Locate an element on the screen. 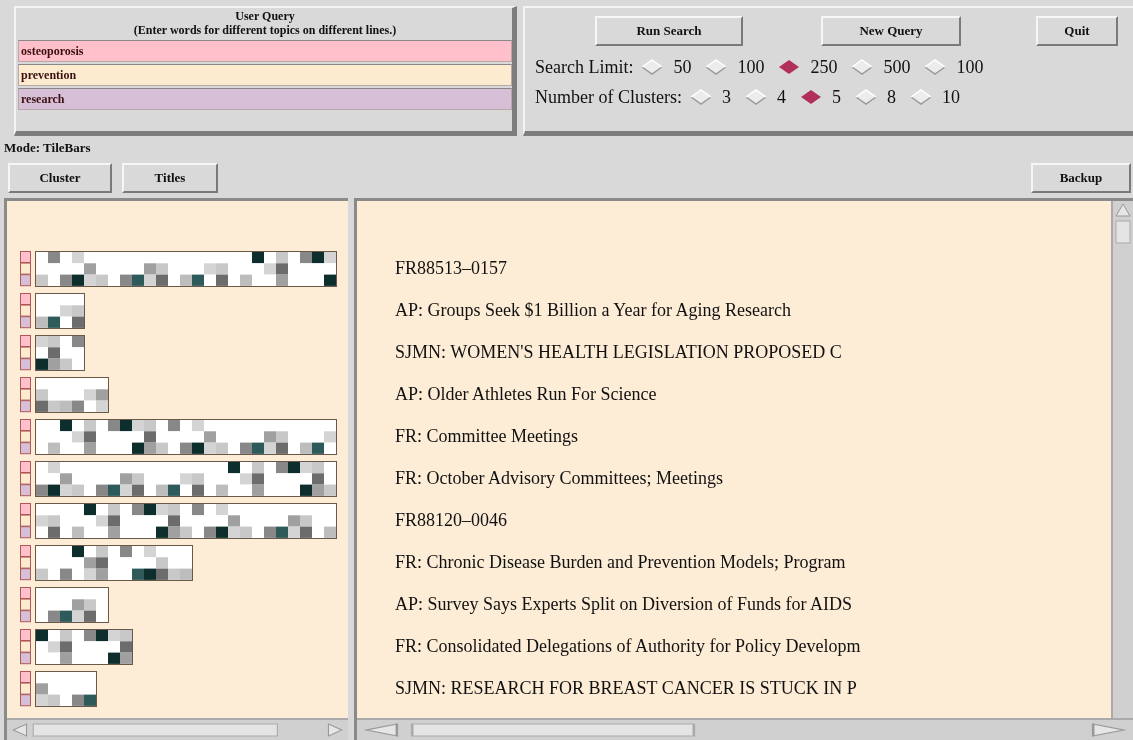  document-title: SJMN: RESEARCH FOR BREAST CANCER IS STUCK IN P is located at coordinates (753, 688).